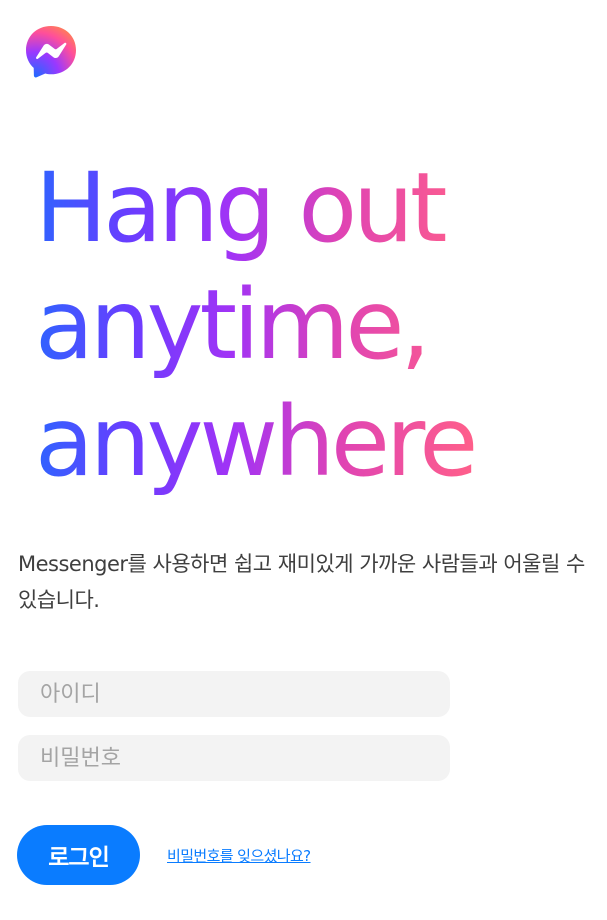  Describe the element at coordinates (239, 208) in the screenshot. I see `hero-line: Hang out` at that location.